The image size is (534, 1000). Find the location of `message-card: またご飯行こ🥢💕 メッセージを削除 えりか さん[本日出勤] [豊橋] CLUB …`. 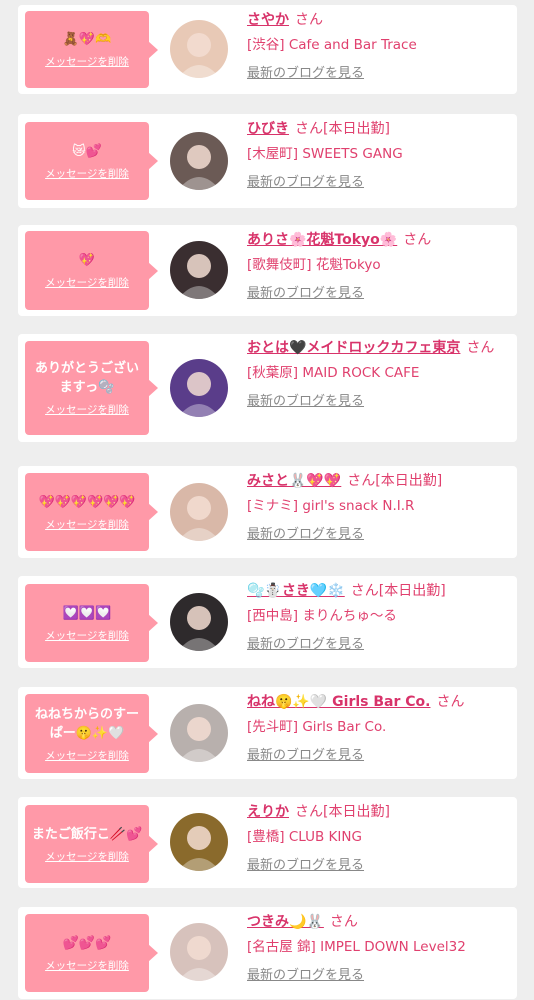

message-card: またご飯行こ🥢💕 メッセージを削除 えりか さん[本日出勤] [豊橋] CLUB … is located at coordinates (267, 842).